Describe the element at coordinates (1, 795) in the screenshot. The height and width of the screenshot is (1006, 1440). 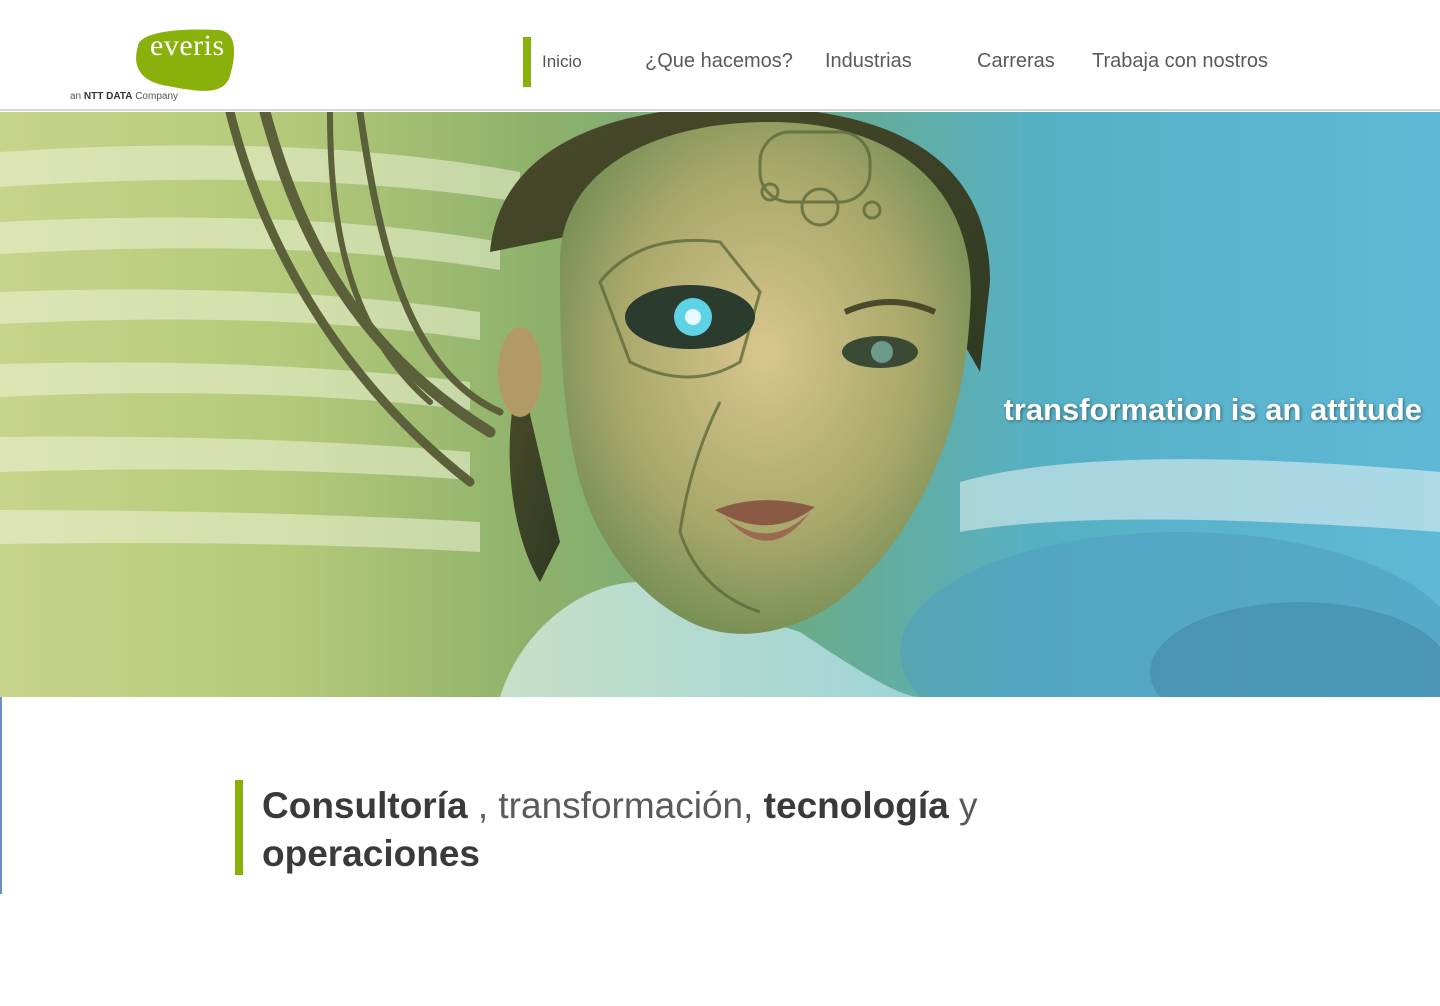
I see `left-edge-line` at that location.